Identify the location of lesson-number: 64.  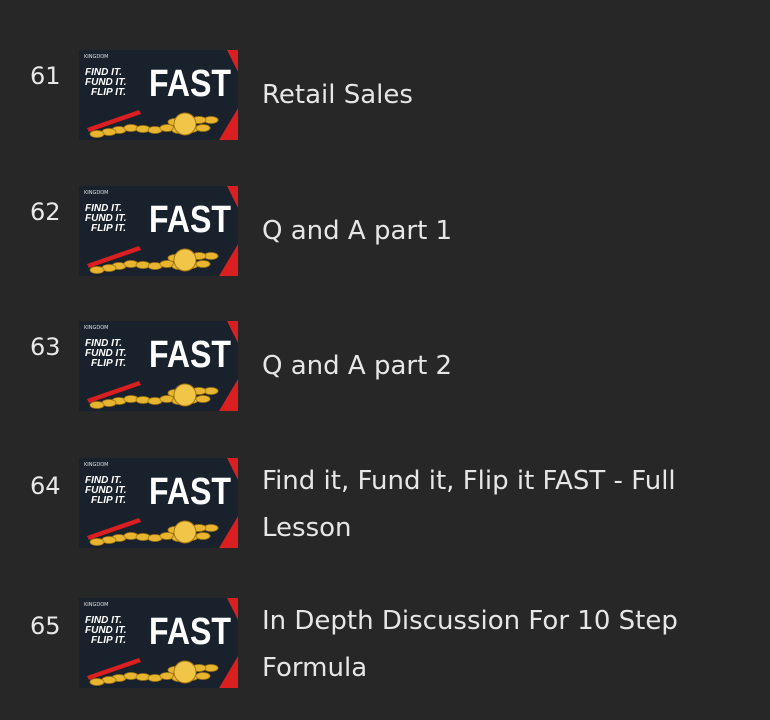
(45, 486).